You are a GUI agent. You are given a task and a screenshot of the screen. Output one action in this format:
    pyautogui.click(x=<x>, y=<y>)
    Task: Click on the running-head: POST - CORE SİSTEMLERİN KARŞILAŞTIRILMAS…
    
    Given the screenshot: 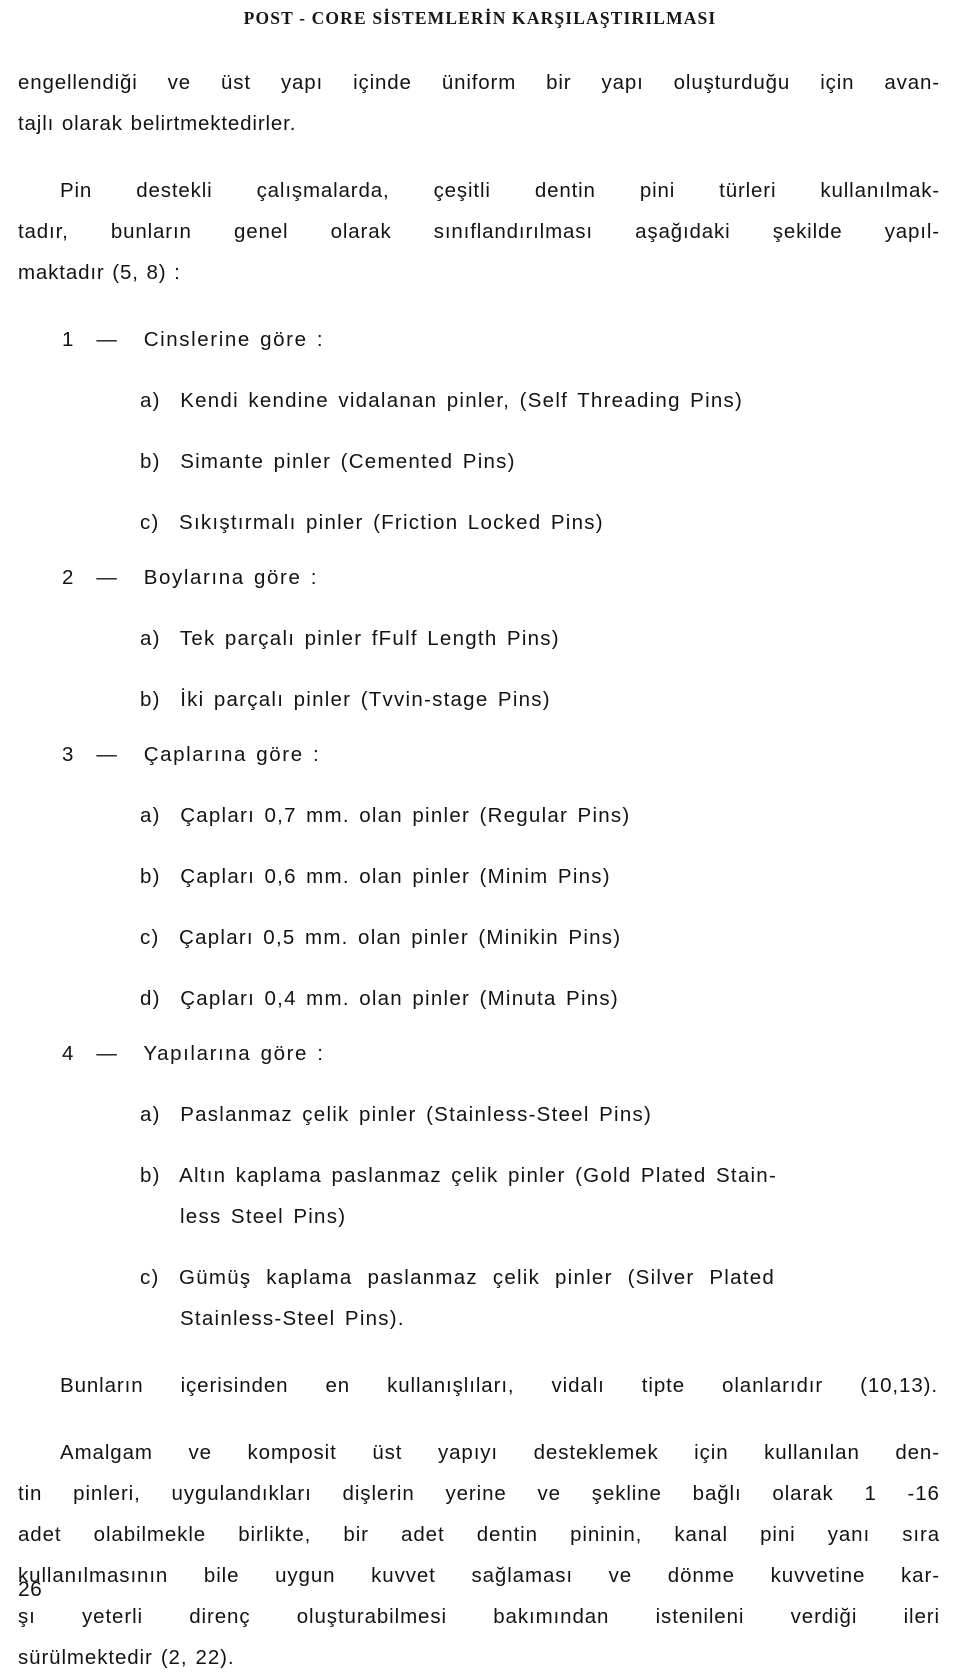 What is the action you would take?
    pyautogui.click(x=480, y=18)
    